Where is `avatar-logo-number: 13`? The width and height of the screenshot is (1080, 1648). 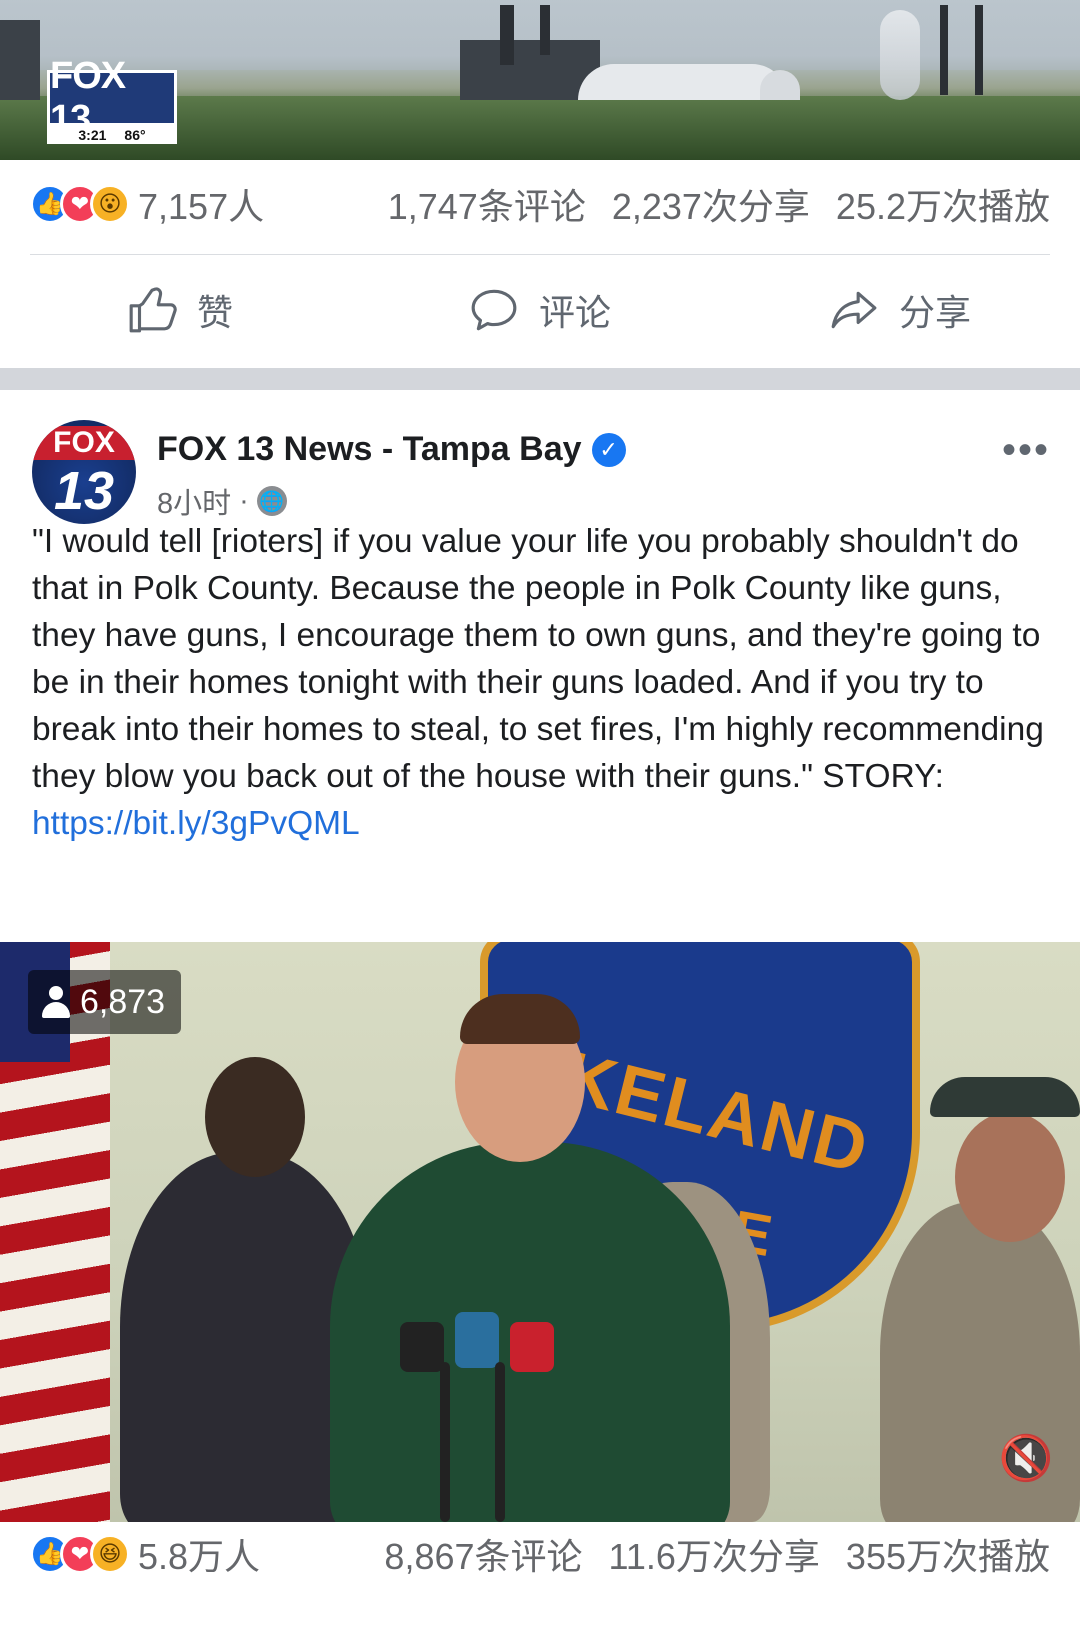 avatar-logo-number: 13 is located at coordinates (84, 491).